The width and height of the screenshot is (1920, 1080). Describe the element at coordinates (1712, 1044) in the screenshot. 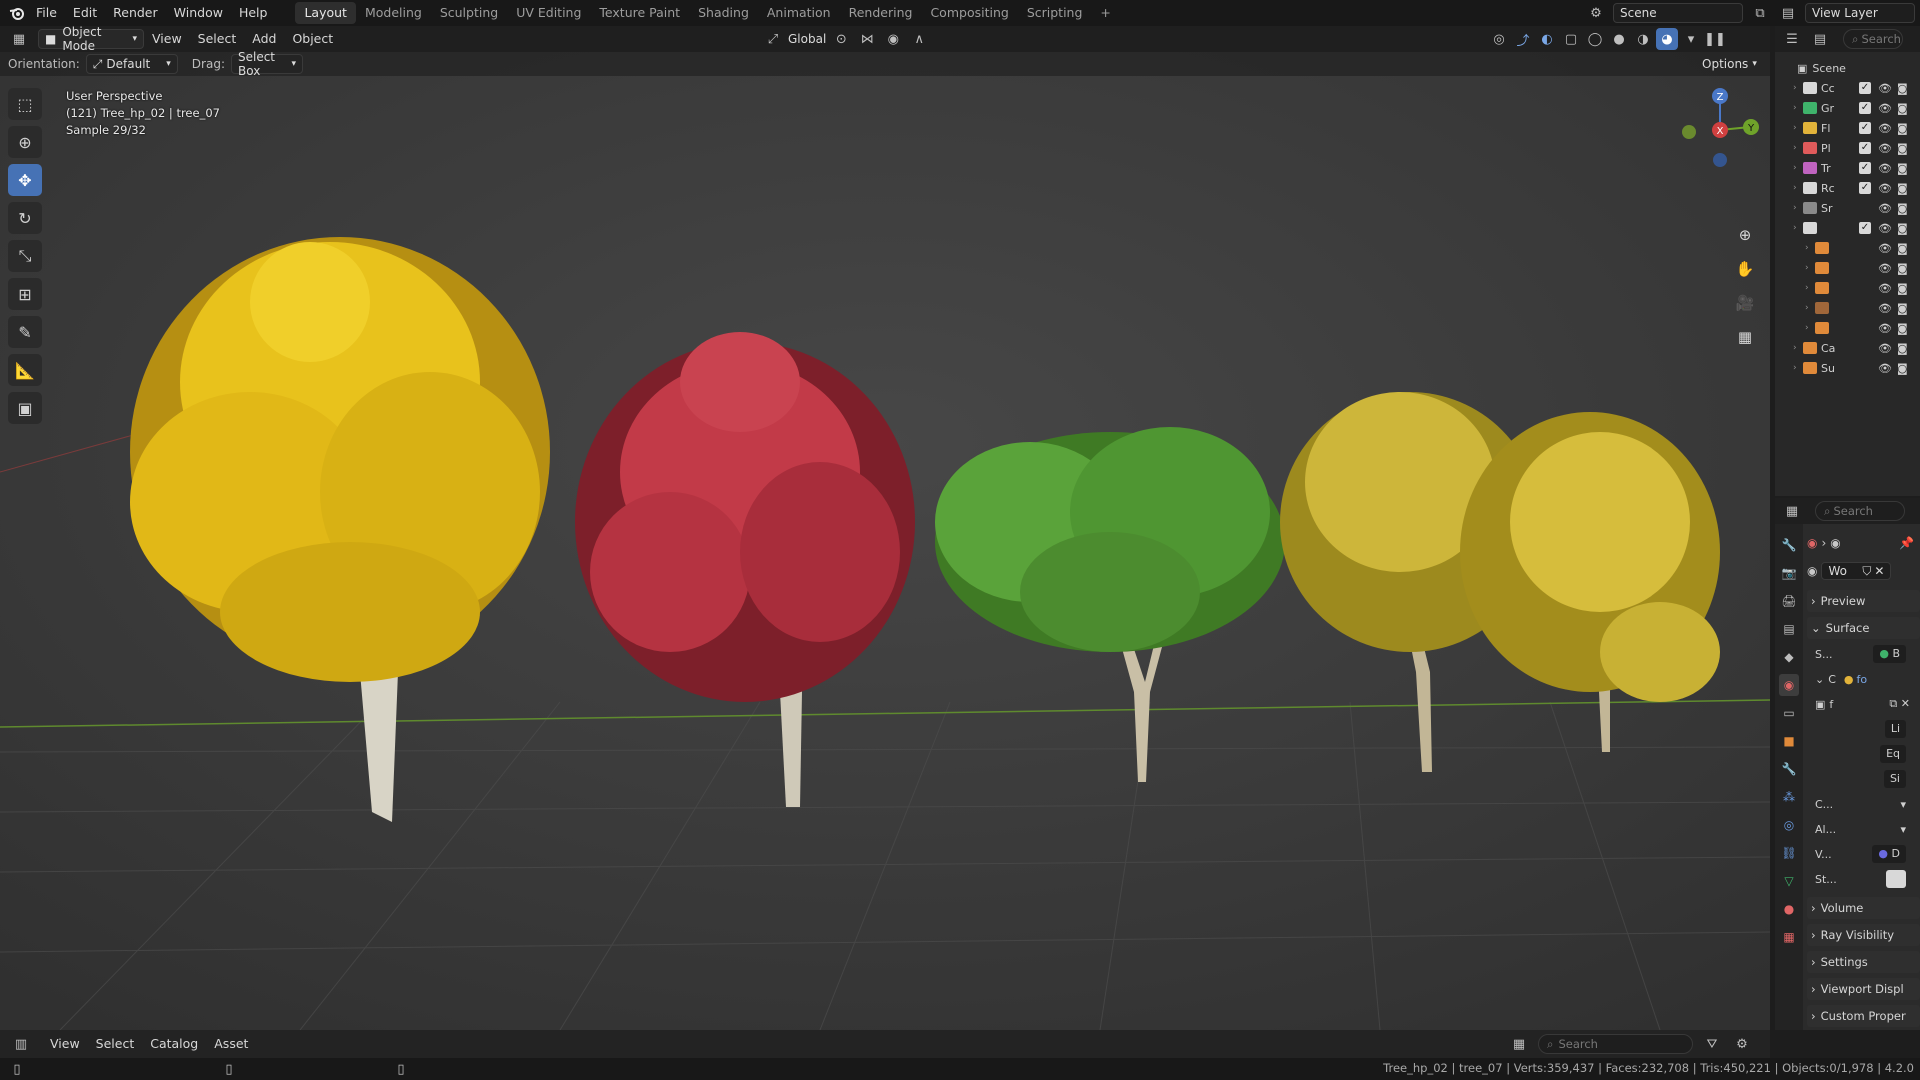

I see `filter-icon: ⛛` at that location.